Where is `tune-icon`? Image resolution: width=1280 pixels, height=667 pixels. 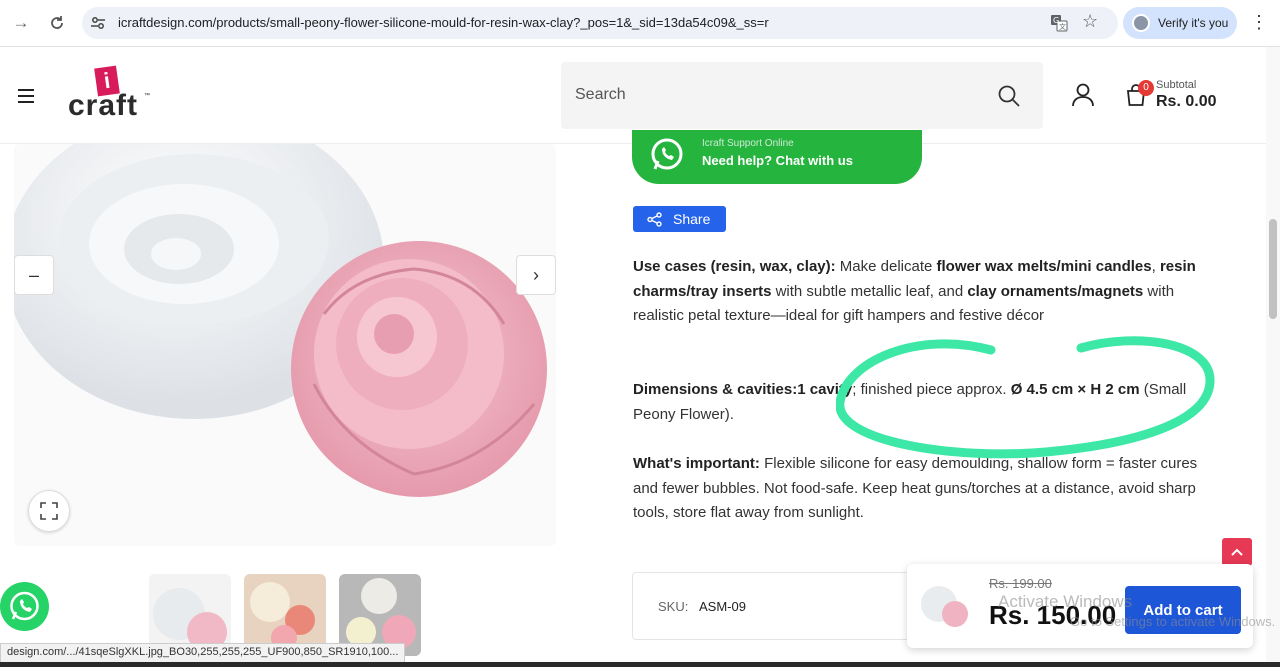
tune-icon is located at coordinates (98, 23).